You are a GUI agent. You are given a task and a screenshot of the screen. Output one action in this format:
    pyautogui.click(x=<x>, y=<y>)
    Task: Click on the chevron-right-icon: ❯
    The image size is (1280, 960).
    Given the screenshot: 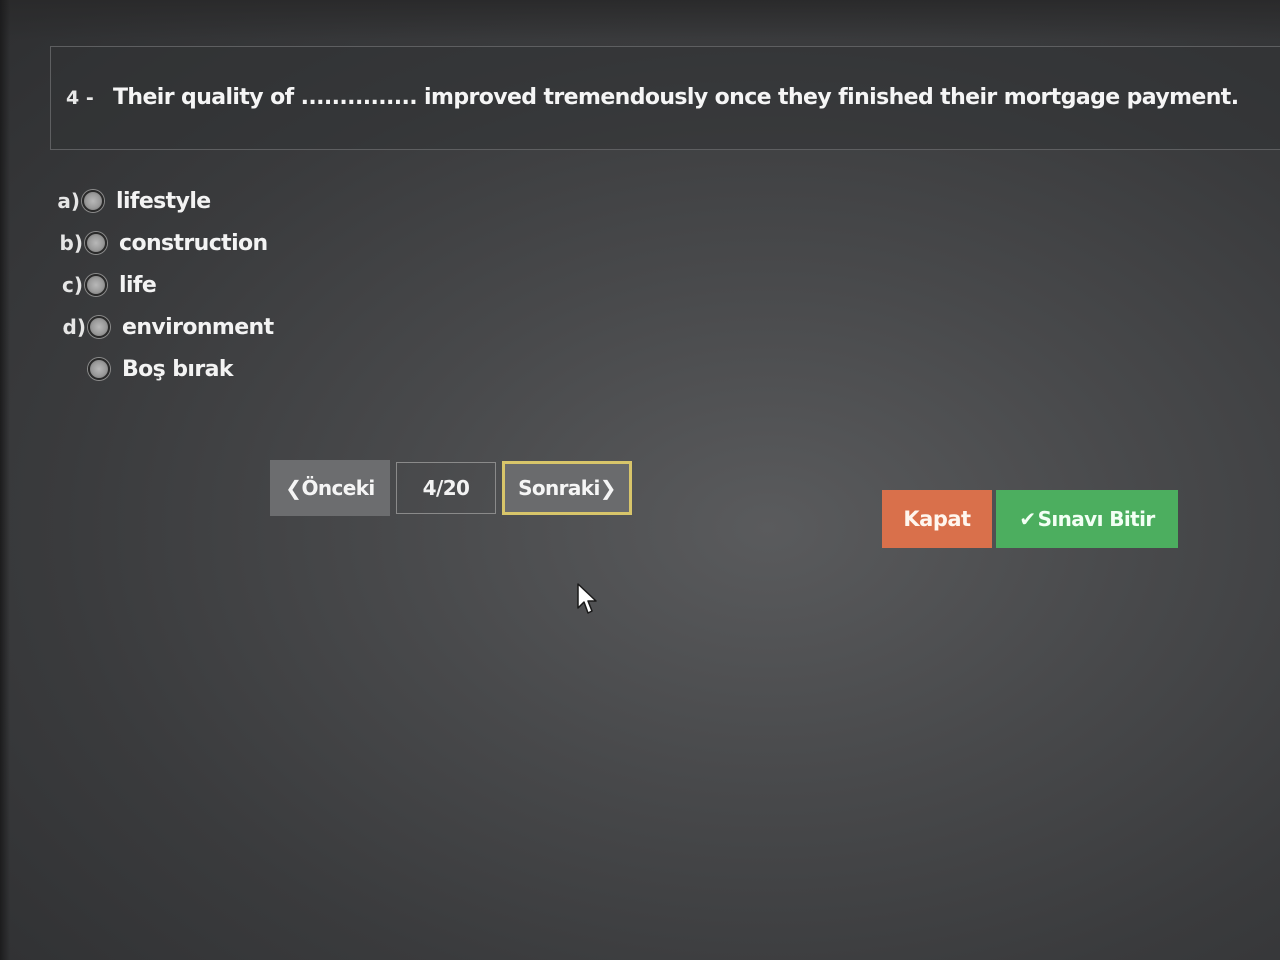 What is the action you would take?
    pyautogui.click(x=608, y=488)
    